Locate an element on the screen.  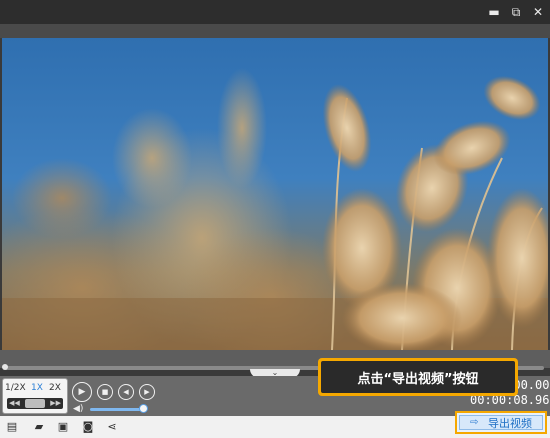
stop-button: ■ is located at coordinates (105, 392).